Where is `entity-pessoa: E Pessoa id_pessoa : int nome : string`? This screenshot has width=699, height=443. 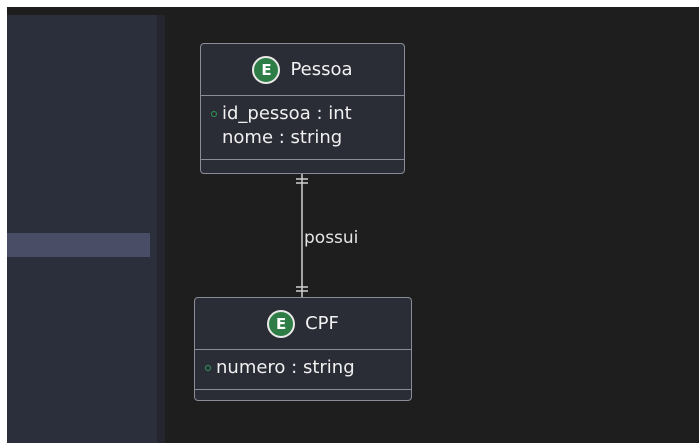
entity-pessoa: E Pessoa id_pessoa : int nome : string is located at coordinates (302, 108).